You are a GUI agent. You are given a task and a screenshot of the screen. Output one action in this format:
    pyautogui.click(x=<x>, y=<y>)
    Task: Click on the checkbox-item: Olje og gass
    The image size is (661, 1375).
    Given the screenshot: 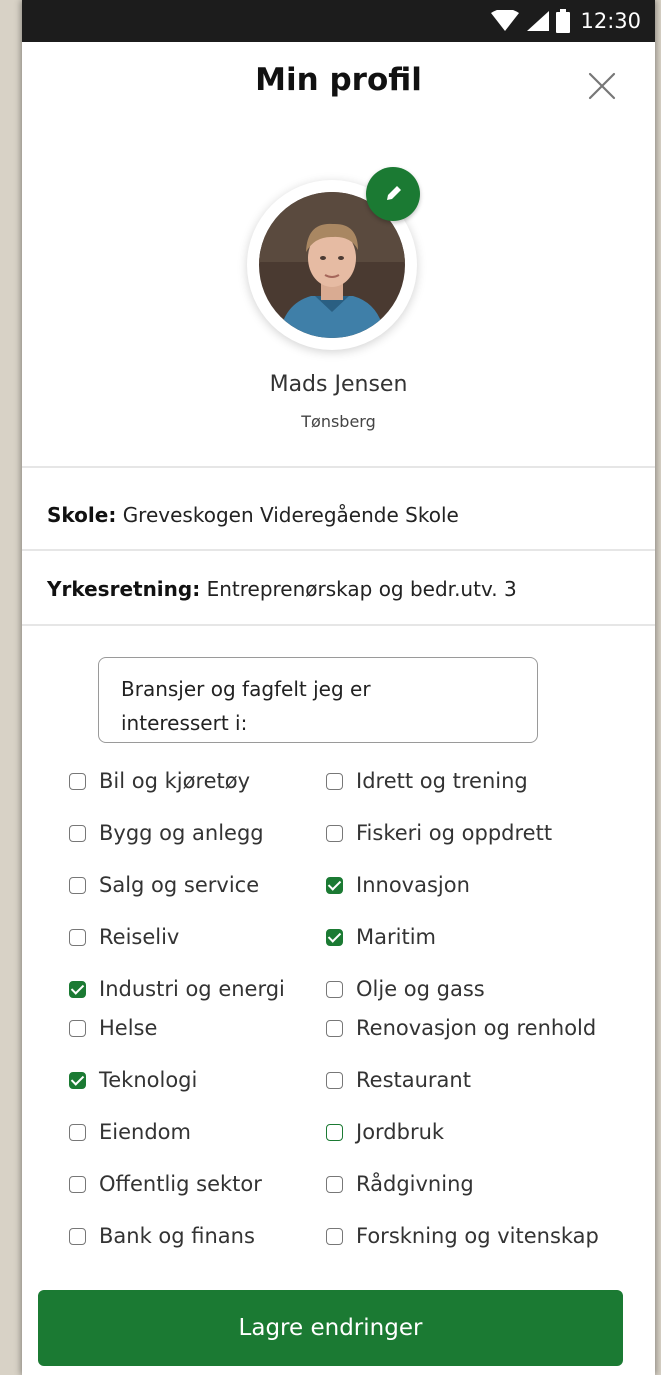 What is the action you would take?
    pyautogui.click(x=405, y=989)
    